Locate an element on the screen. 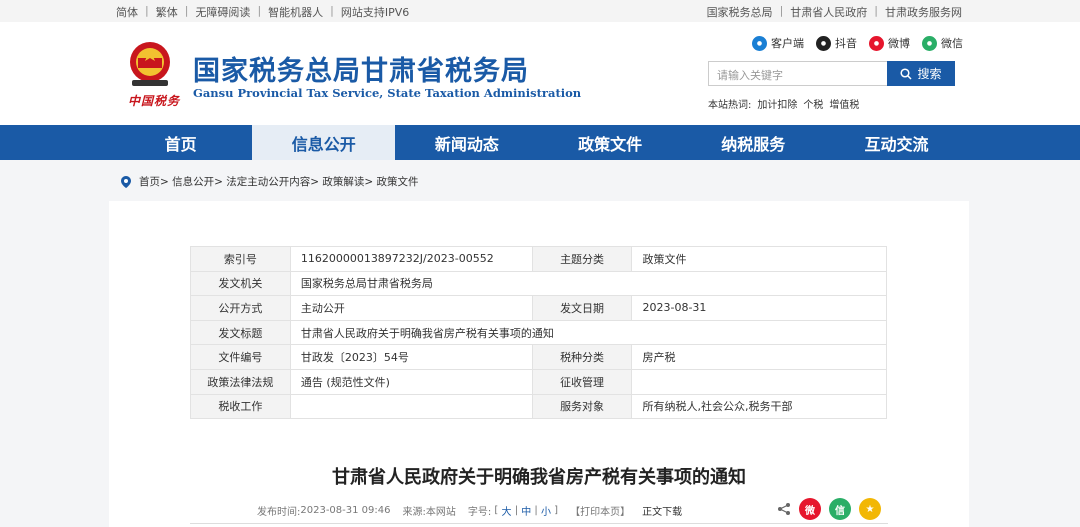 This screenshot has width=1080, height=527. font-size-label: 字号: is located at coordinates (479, 512).